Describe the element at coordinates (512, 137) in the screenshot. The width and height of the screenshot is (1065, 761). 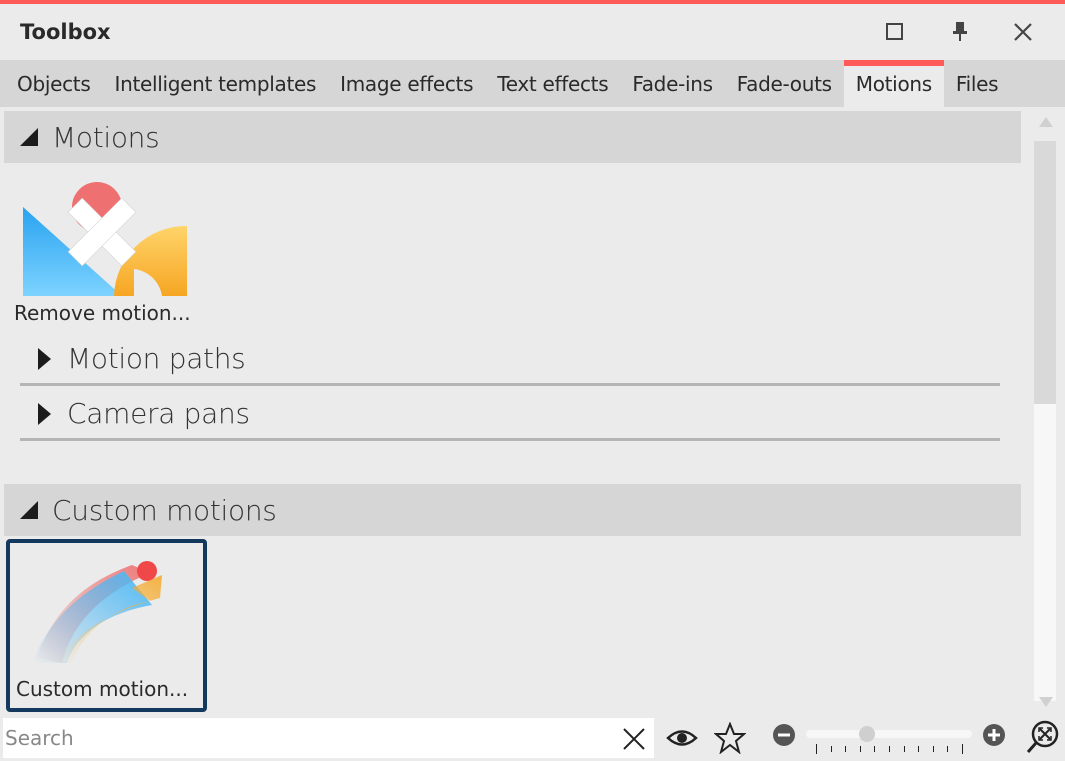
I see `section-header-motions: Motions` at that location.